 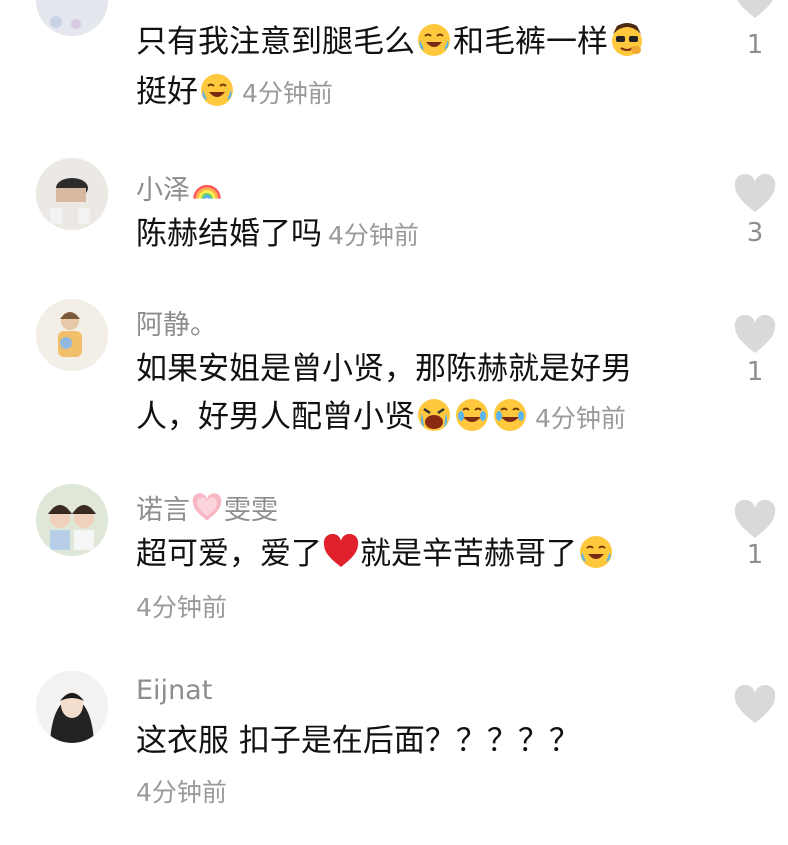 I want to click on comment-text: 只有我注意到腿毛么 和毛裤一样, so click(x=391, y=42).